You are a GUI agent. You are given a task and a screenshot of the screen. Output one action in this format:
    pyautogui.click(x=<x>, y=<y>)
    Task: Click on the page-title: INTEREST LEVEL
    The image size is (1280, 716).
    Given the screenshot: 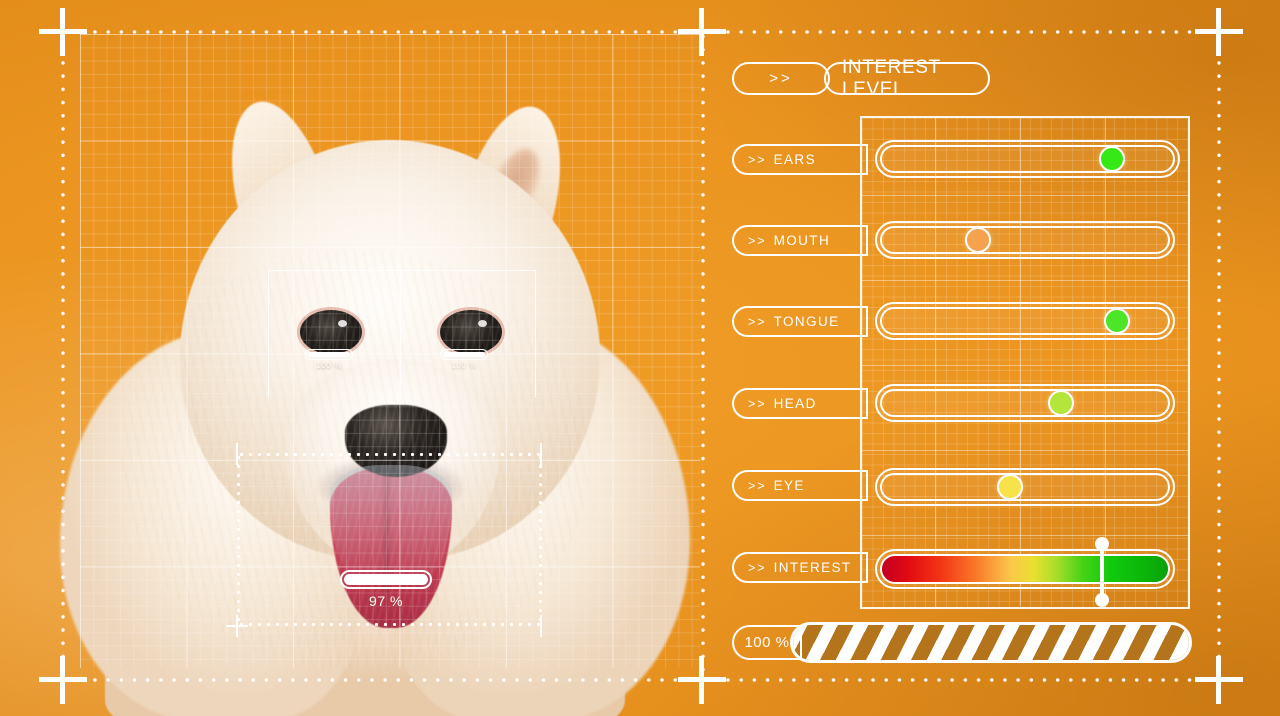 What is the action you would take?
    pyautogui.click(x=907, y=78)
    